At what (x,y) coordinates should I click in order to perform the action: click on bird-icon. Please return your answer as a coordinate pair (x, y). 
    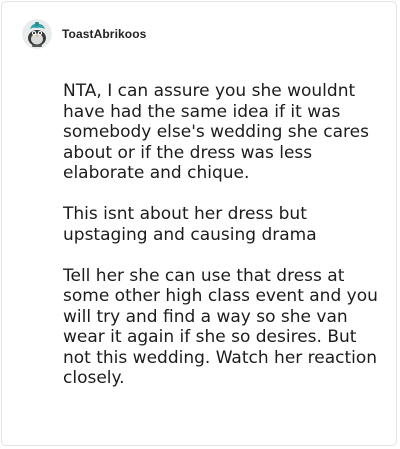
    Looking at the image, I should click on (37, 34).